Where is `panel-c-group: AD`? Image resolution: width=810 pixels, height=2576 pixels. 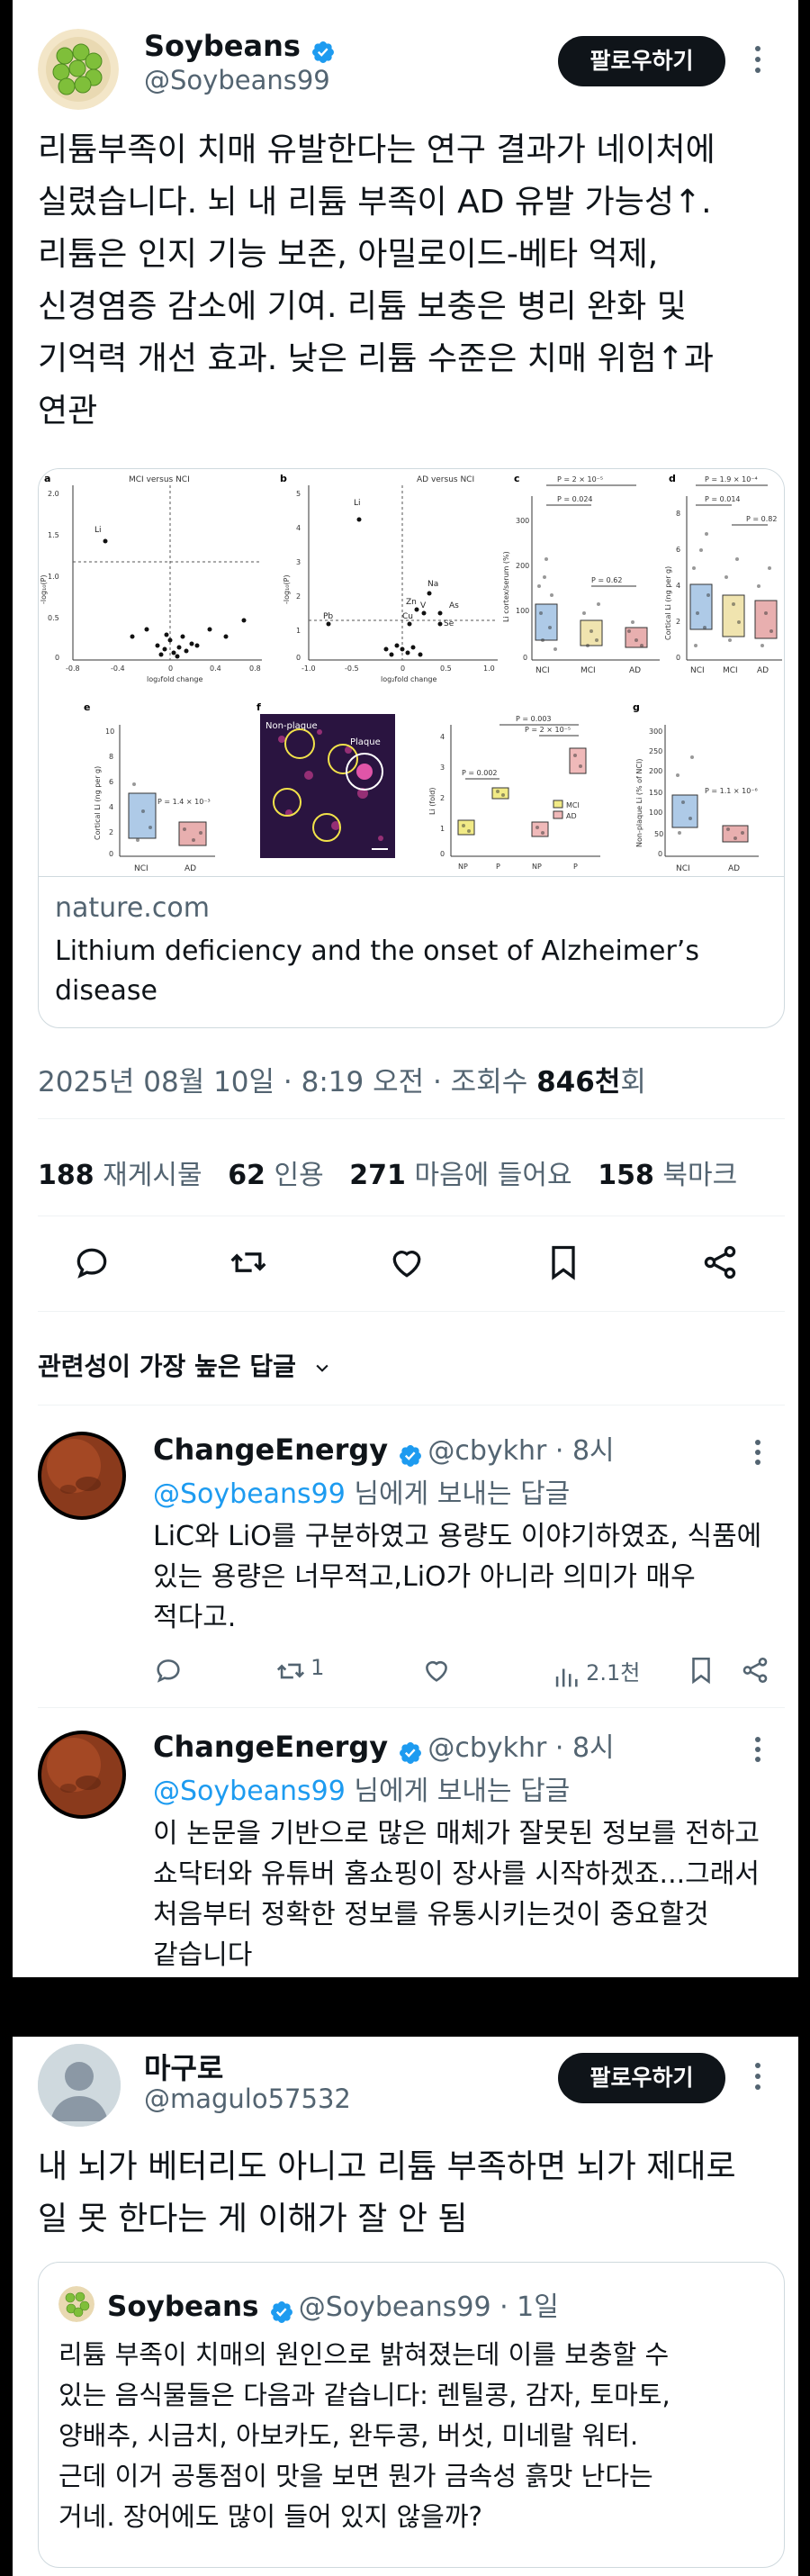
panel-c-group: AD is located at coordinates (635, 670).